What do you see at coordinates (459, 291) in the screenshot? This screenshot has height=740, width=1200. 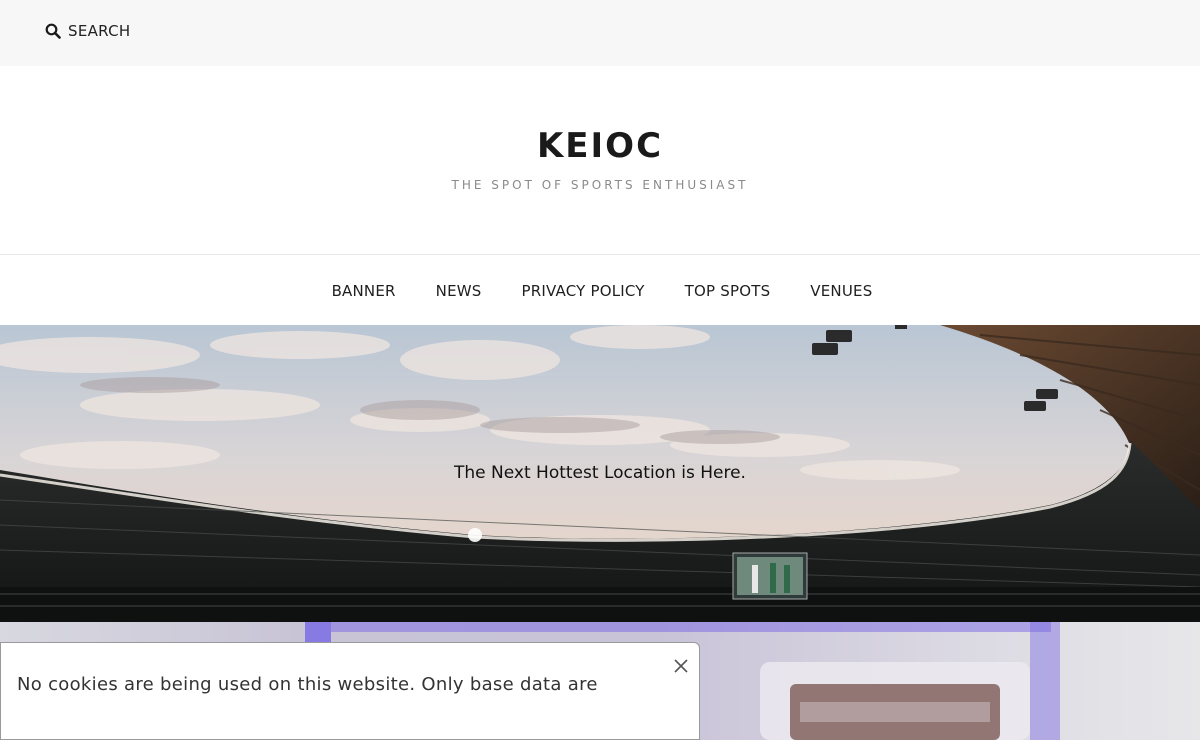 I see `nav-item-news: NEWS` at bounding box center [459, 291].